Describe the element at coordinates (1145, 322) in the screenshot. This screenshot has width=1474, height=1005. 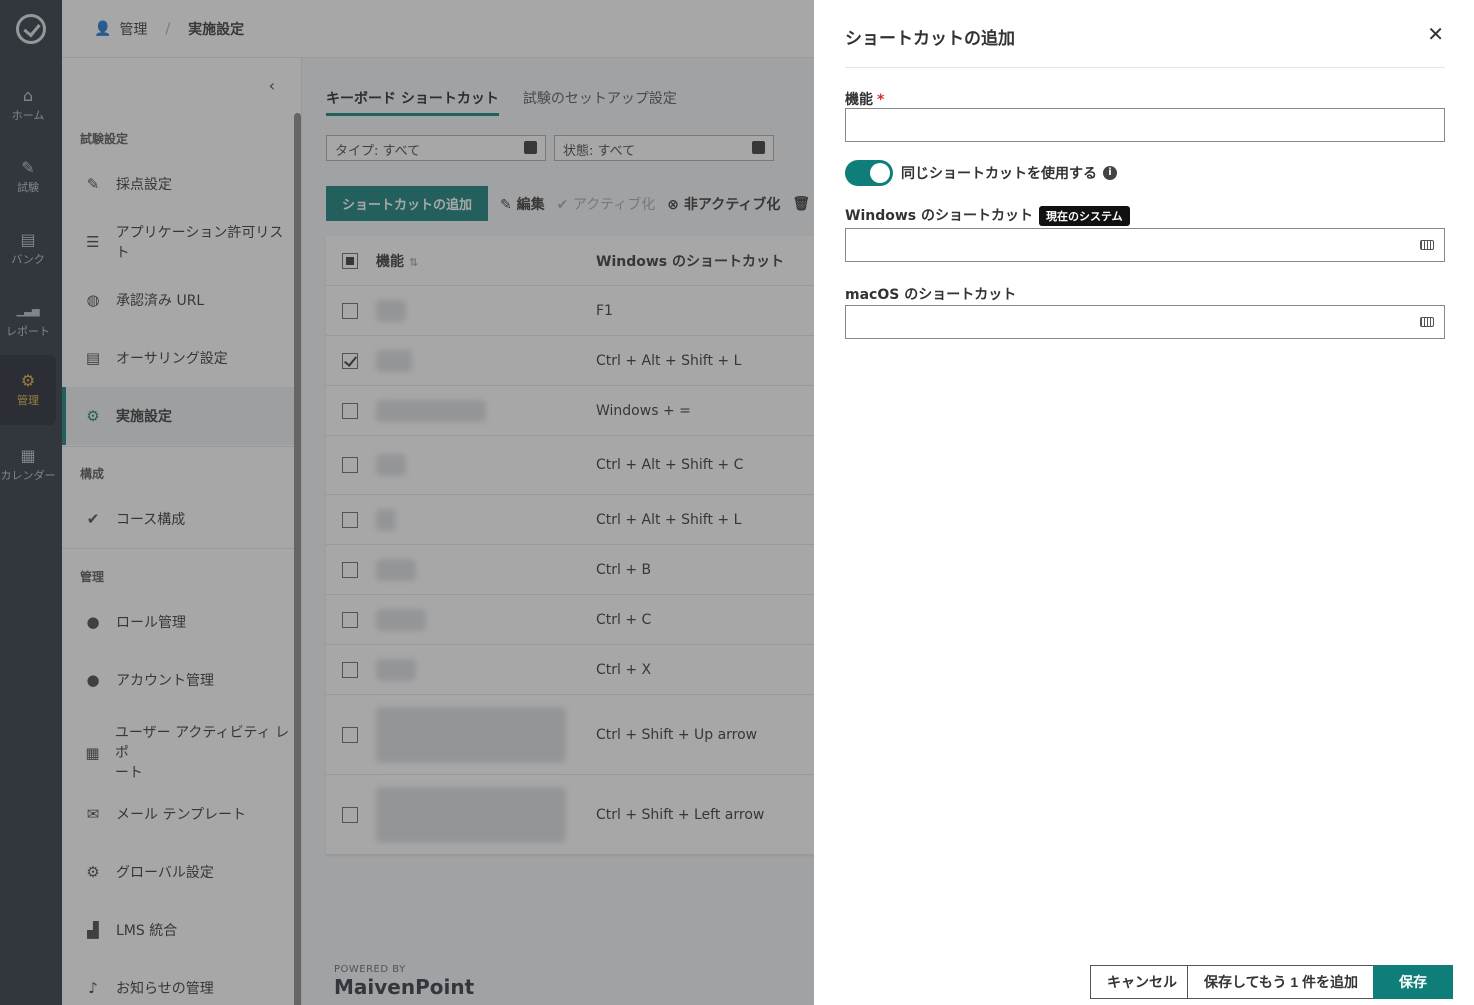
I see `mac-shortcut-input` at that location.